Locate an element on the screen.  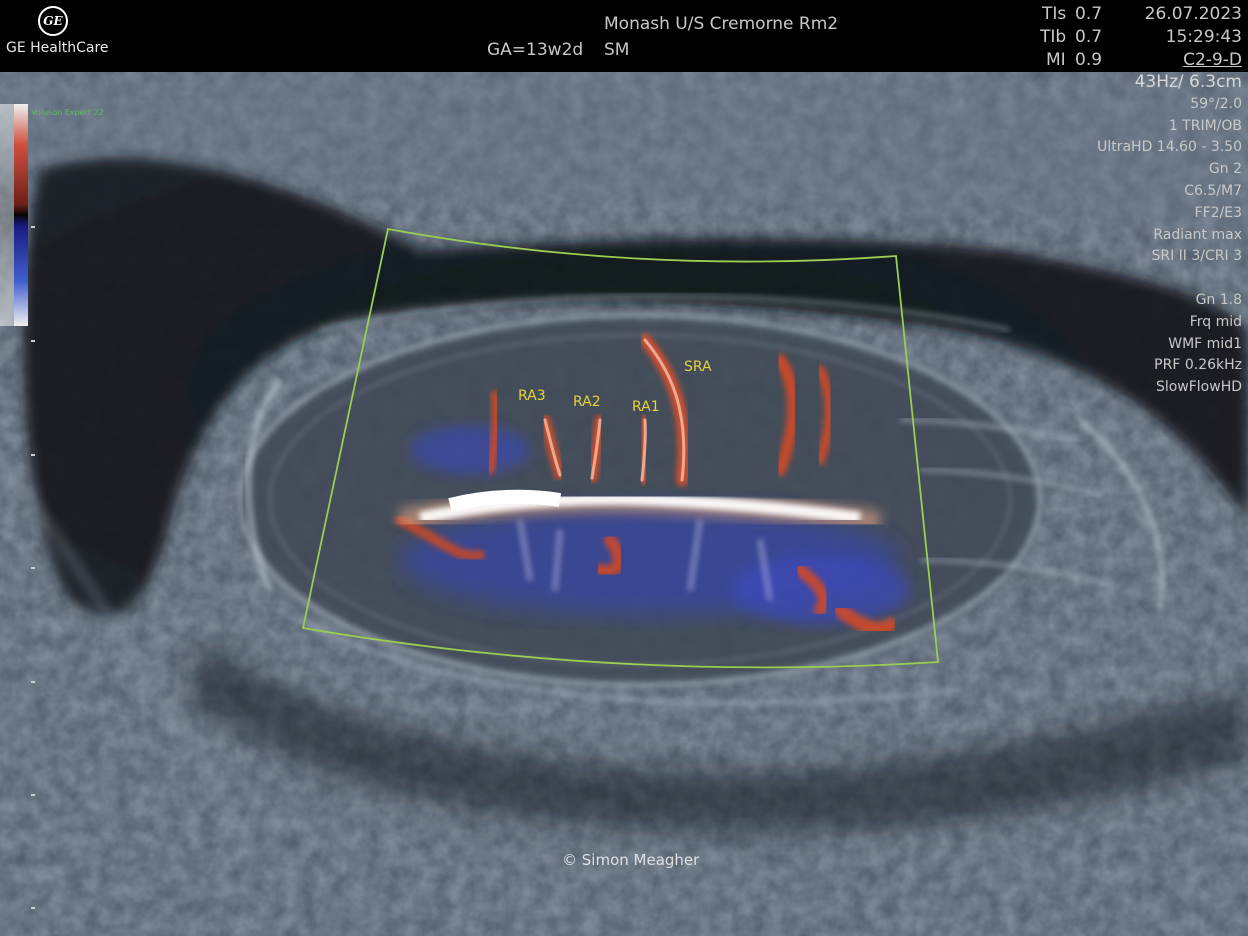
param-color-gain: Gn 1.8 is located at coordinates (1218, 299).